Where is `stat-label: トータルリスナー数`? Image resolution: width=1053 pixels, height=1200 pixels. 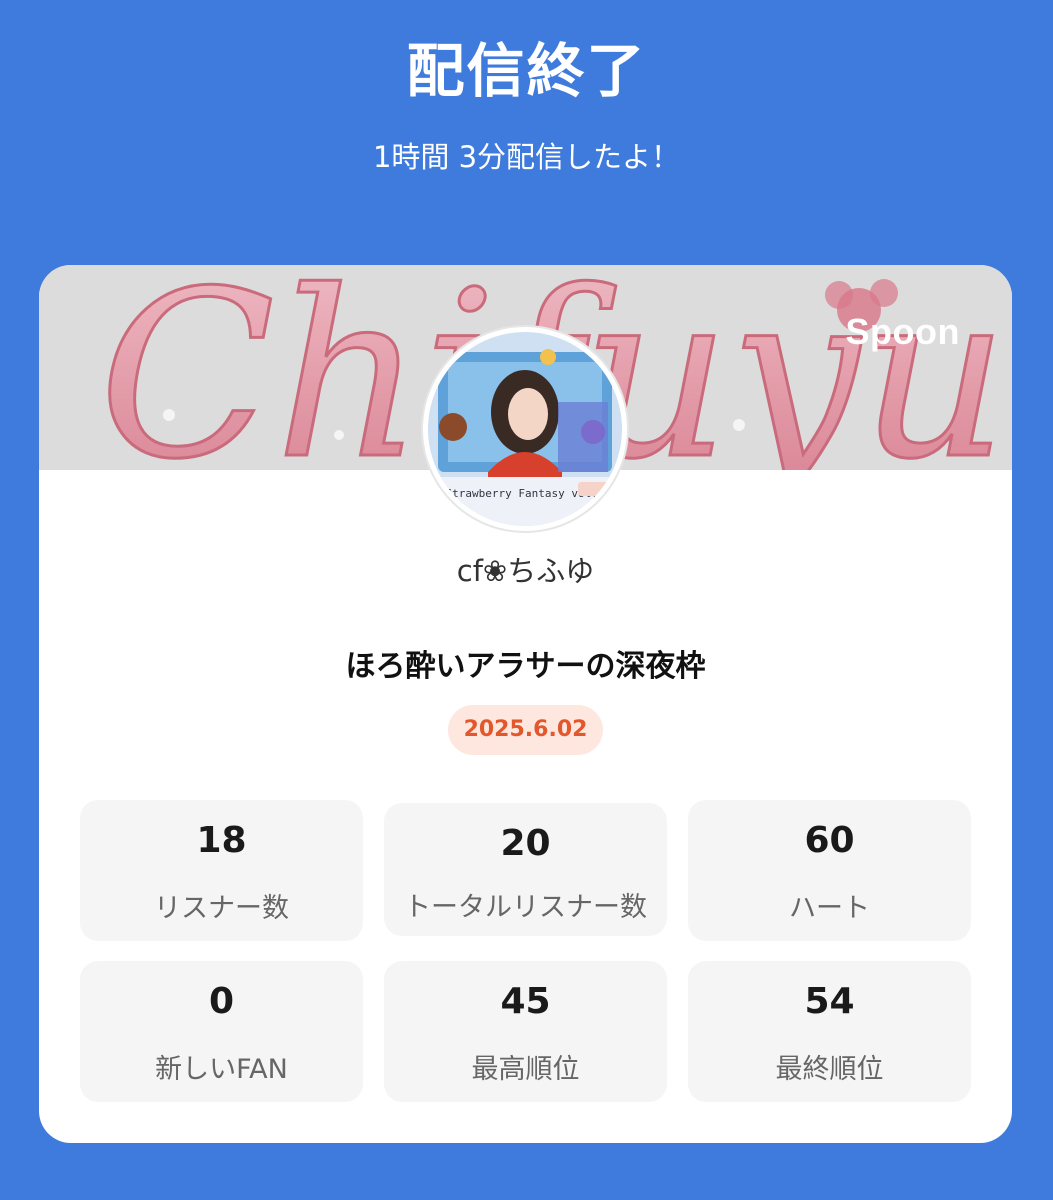
stat-label: トータルリスナー数 is located at coordinates (525, 907).